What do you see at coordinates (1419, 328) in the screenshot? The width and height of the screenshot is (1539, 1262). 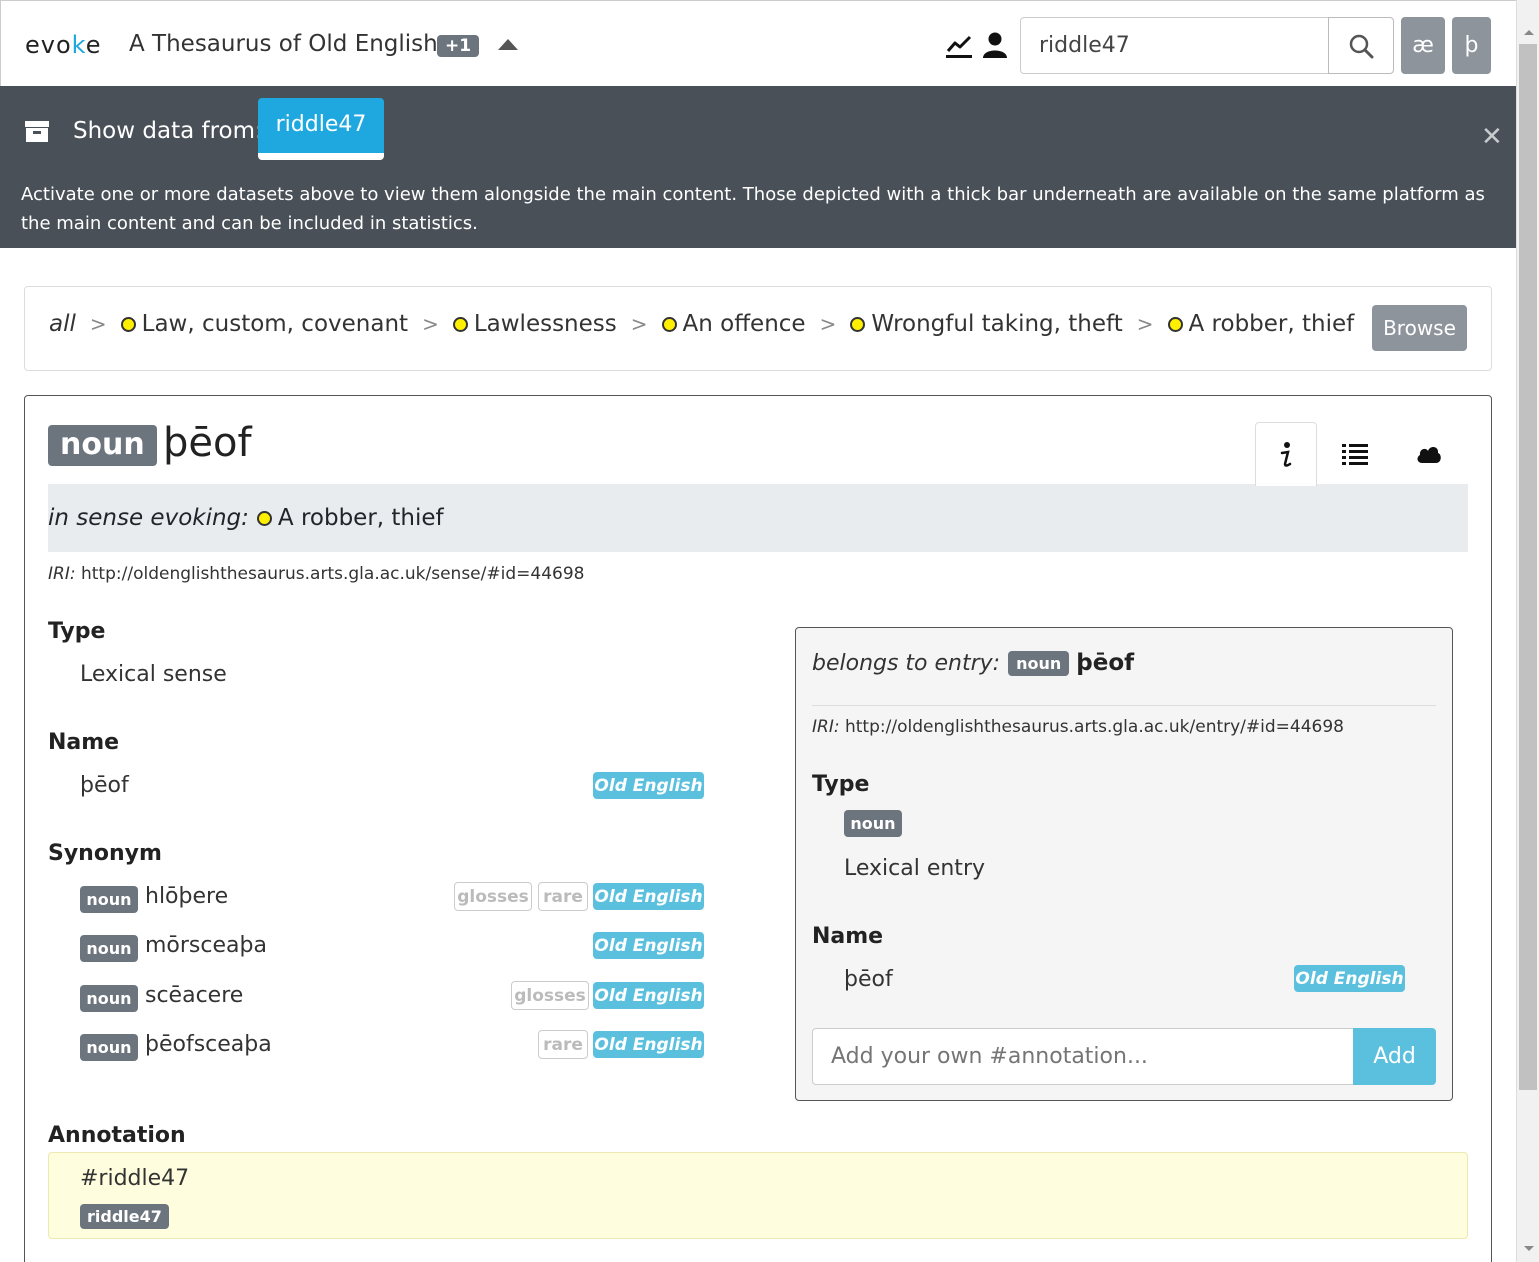 I see `browse-button: Browse` at bounding box center [1419, 328].